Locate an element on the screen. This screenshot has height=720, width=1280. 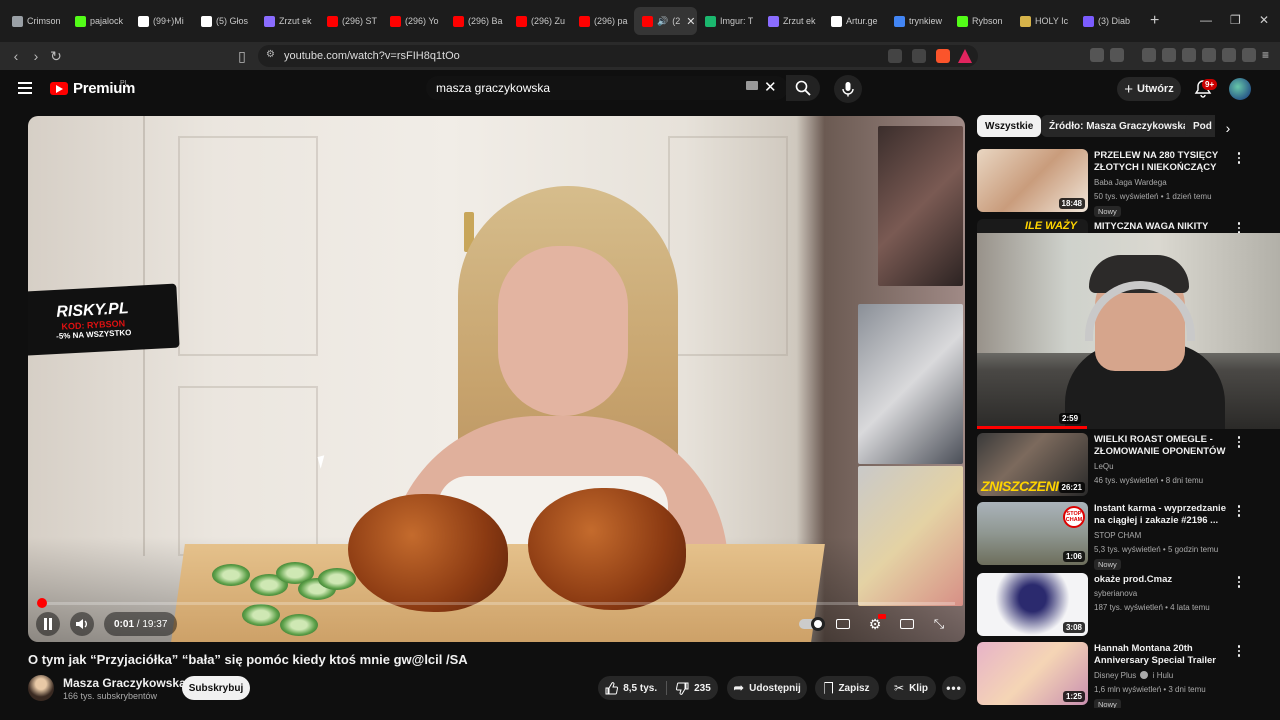
account-avatar is located at coordinates (1240, 89).